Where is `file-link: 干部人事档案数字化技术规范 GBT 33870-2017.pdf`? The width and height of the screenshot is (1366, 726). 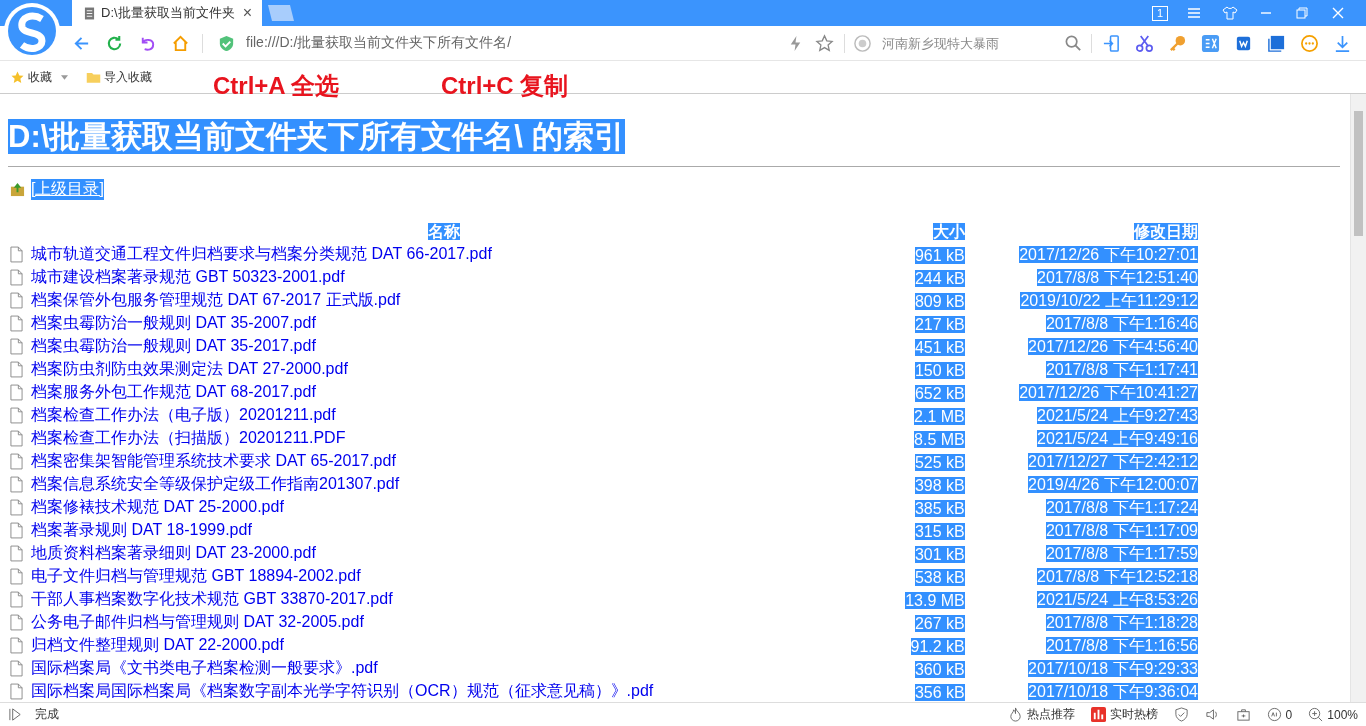
file-link: 干部人事档案数字化技术规范 GBT 33870-2017.pdf is located at coordinates (212, 599).